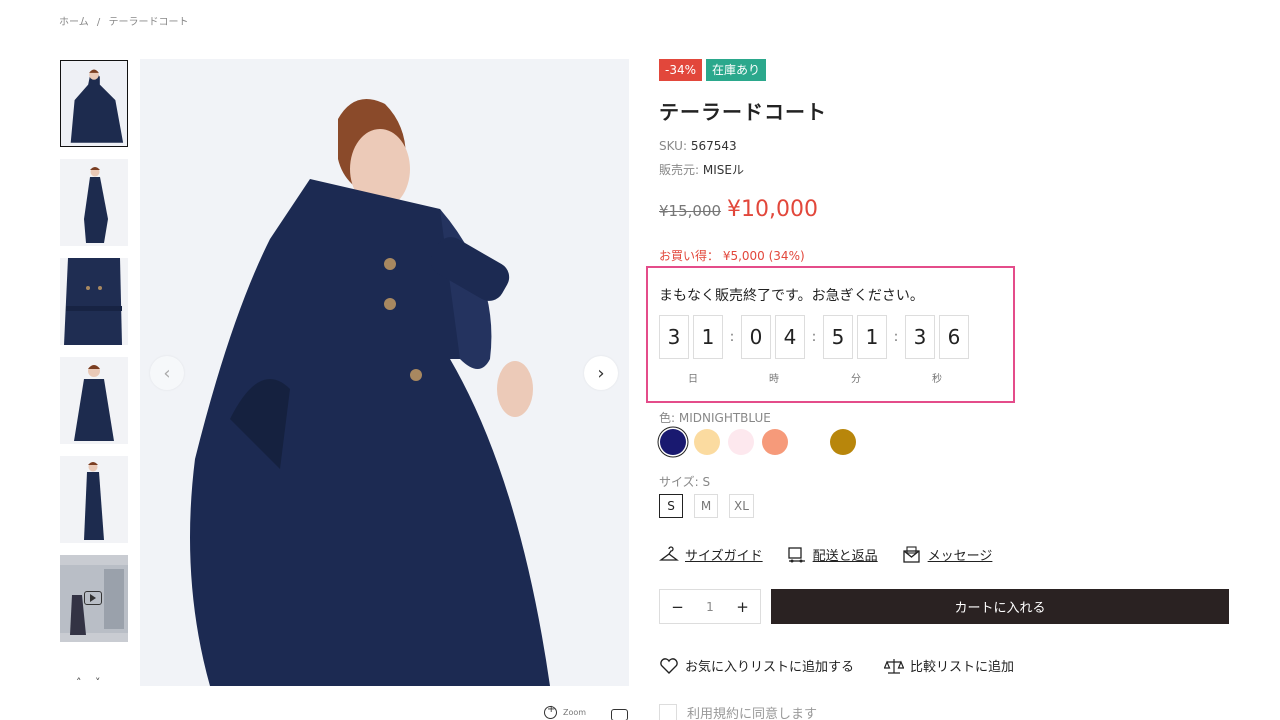 This screenshot has height=720, width=1280. Describe the element at coordinates (677, 607) in the screenshot. I see `quantity-minus-button: −` at that location.